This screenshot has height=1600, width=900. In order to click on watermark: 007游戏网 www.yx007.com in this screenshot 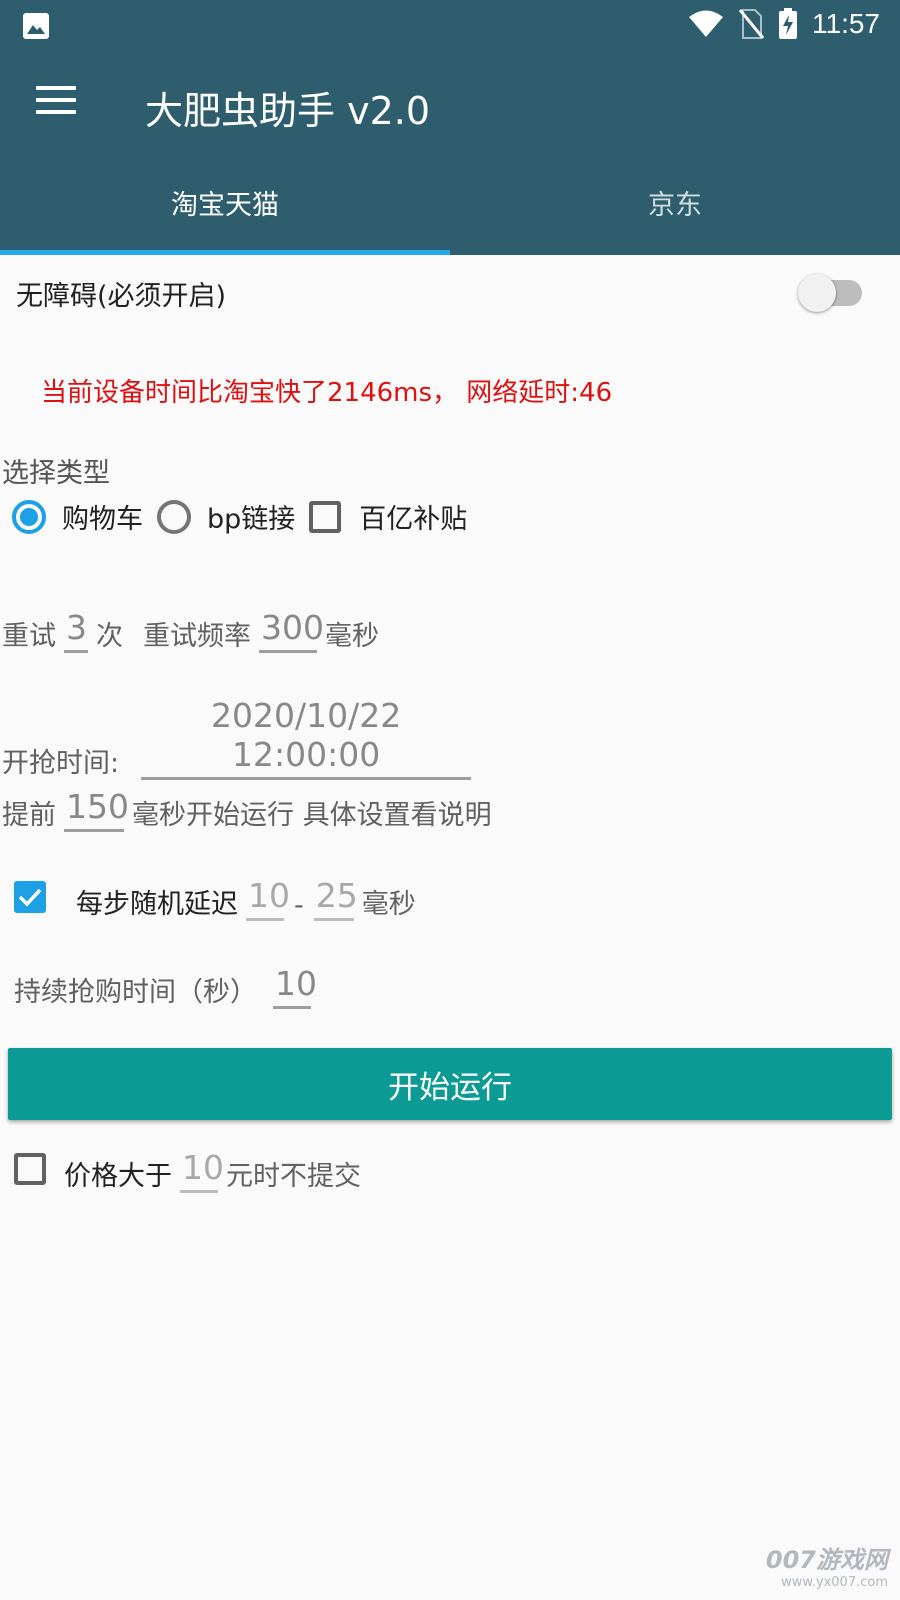, I will do `click(827, 1565)`.